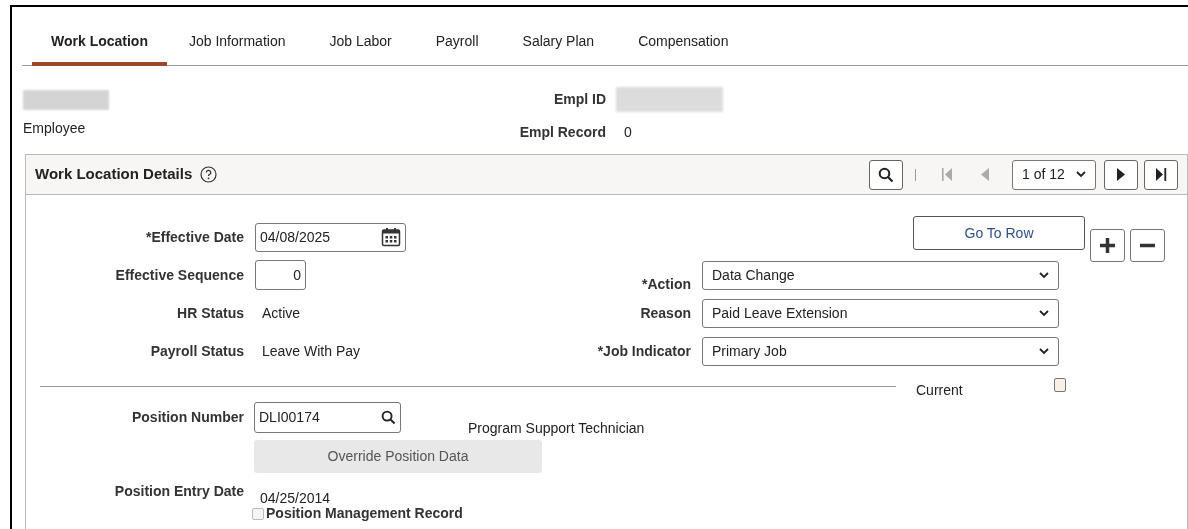 Image resolution: width=1188 pixels, height=529 pixels. What do you see at coordinates (280, 275) in the screenshot?
I see `sequence-field: 0` at bounding box center [280, 275].